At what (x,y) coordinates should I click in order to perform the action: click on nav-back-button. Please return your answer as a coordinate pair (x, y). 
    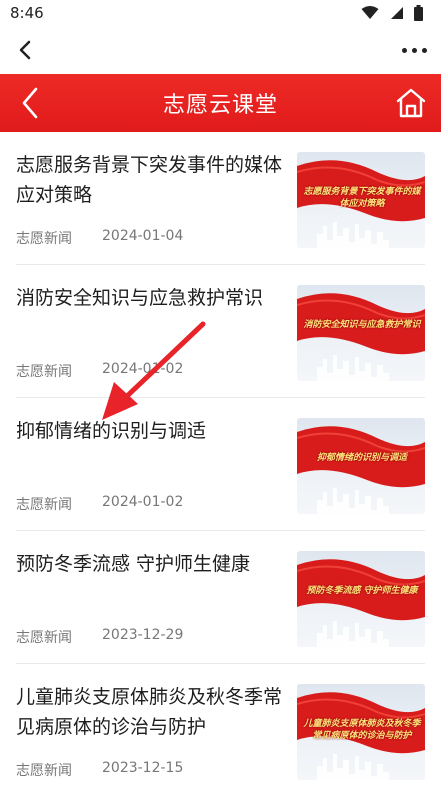
    Looking at the image, I should click on (25, 50).